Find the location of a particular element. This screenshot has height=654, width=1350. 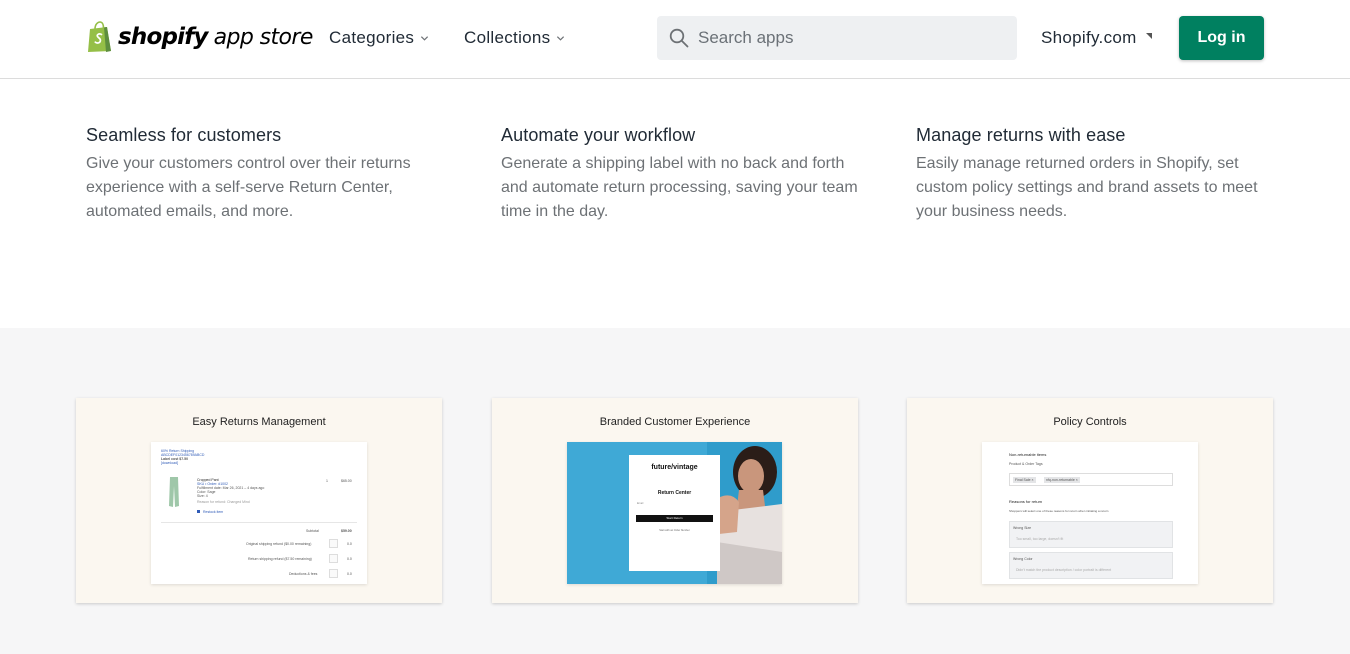

mock-section-title: Non-returnable items is located at coordinates (1028, 454).